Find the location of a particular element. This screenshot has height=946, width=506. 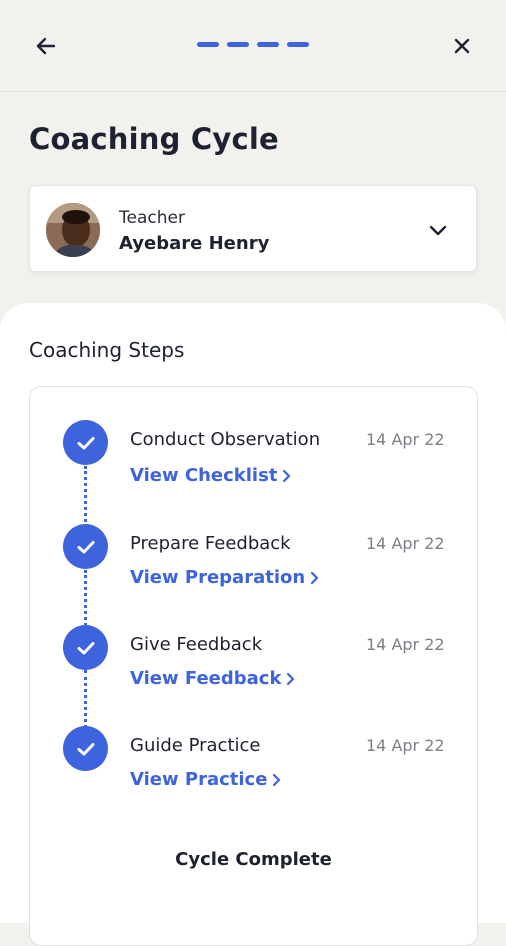

section-title: Coaching Steps is located at coordinates (107, 350).